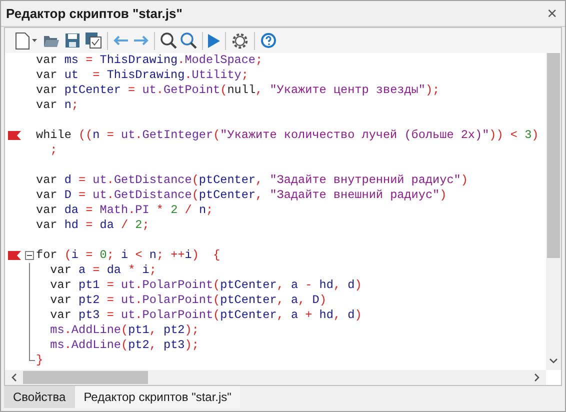 The width and height of the screenshot is (566, 412). I want to click on minus-icon, so click(29, 255).